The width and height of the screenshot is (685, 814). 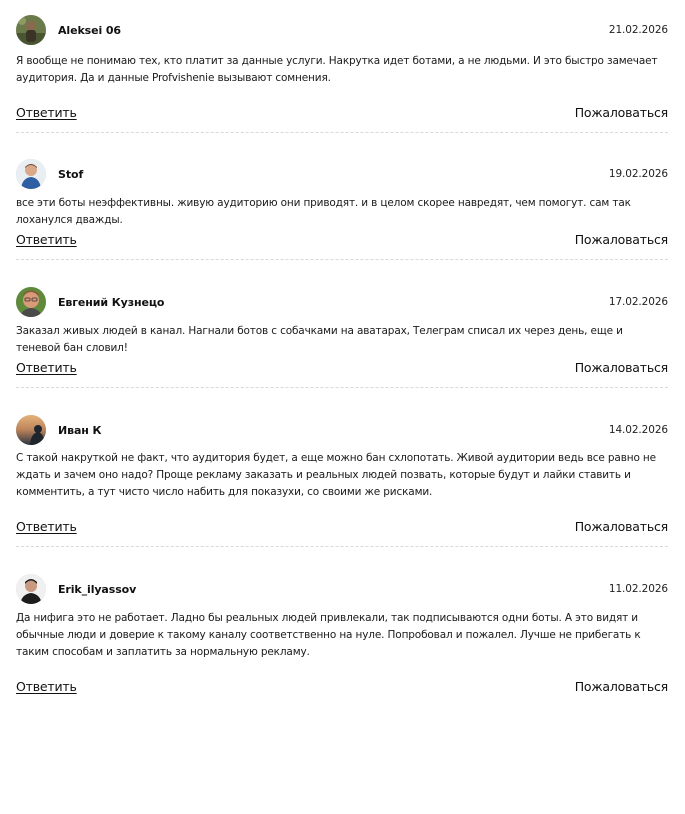 I want to click on comment-date: 14.02.2026, so click(x=638, y=430).